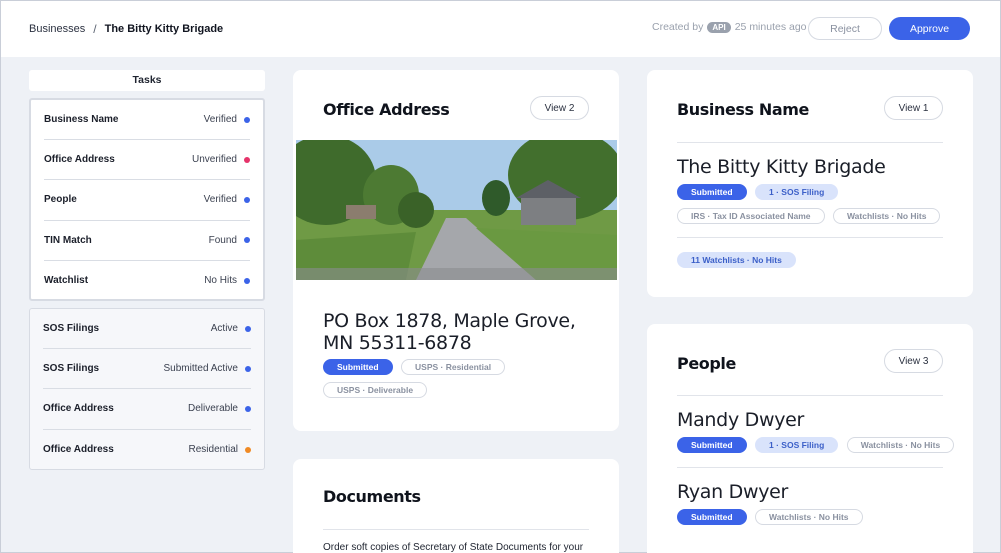 The width and height of the screenshot is (1001, 553). I want to click on address-pill-row-1: Submitted USPS · Residential, so click(416, 366).